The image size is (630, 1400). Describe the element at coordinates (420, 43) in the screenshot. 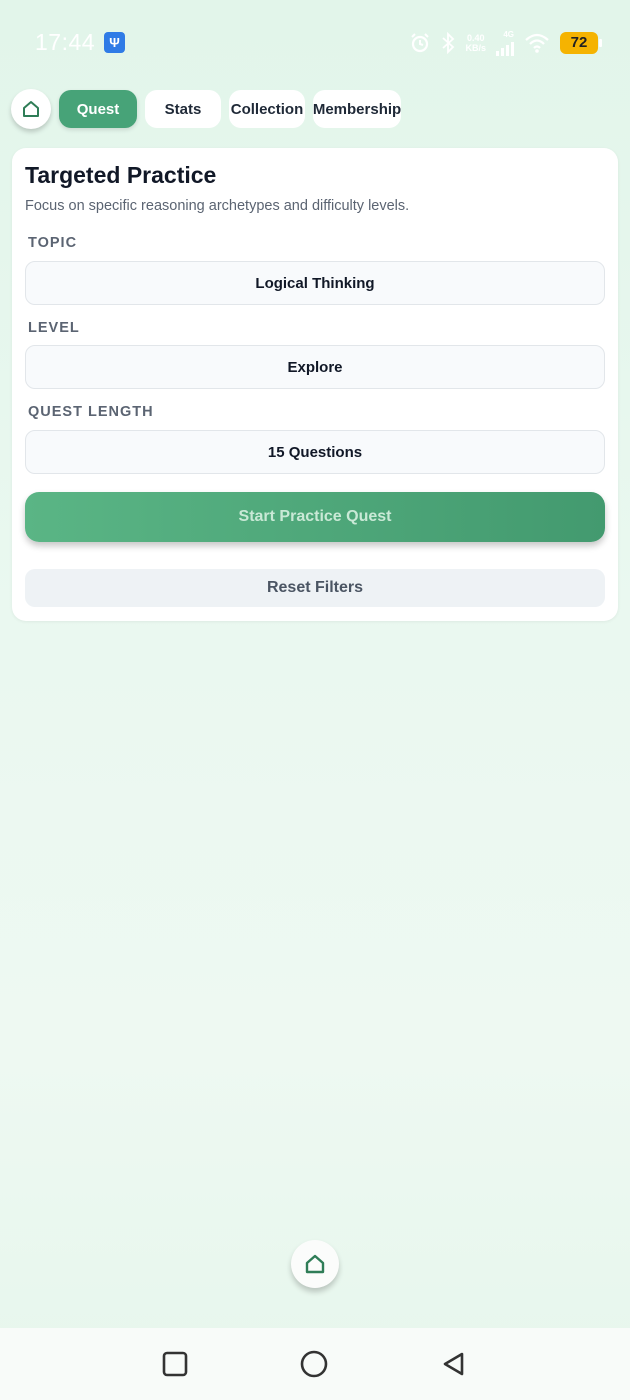

I see `alarm-icon` at that location.